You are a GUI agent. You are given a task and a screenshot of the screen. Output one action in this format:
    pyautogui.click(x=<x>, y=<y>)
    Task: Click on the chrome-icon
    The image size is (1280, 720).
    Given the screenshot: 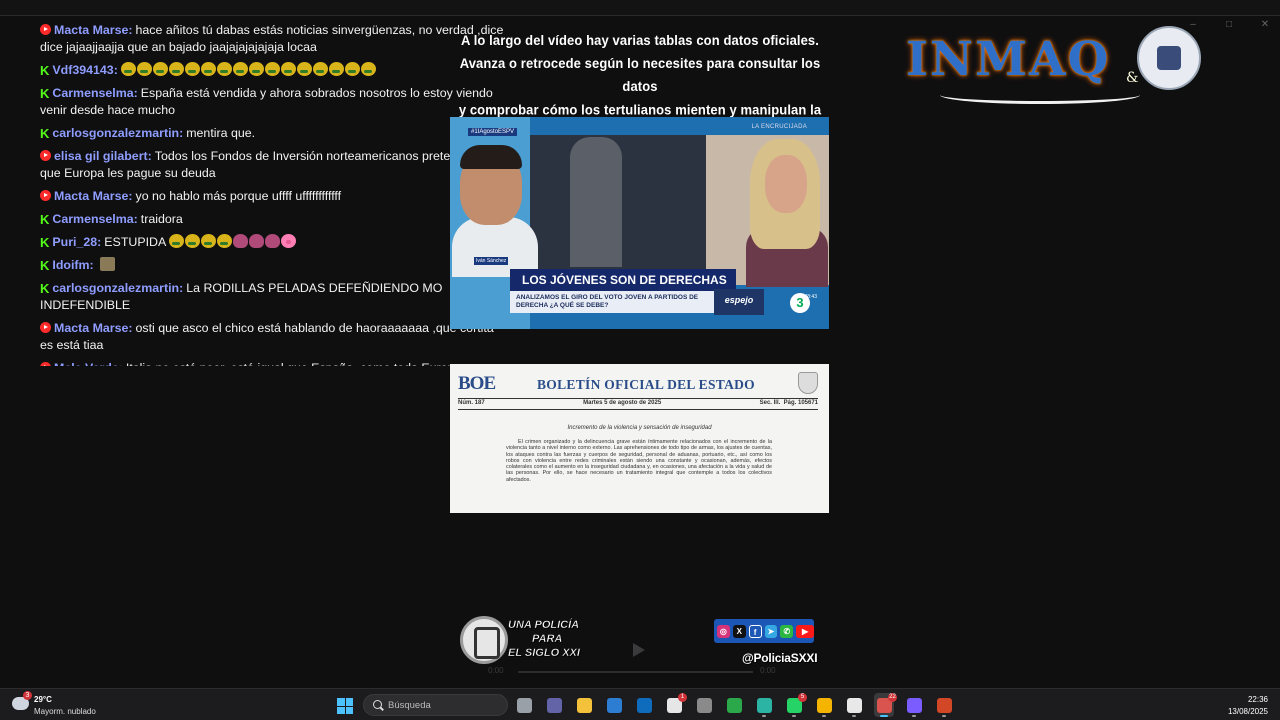 What is the action you would take?
    pyautogui.click(x=824, y=705)
    